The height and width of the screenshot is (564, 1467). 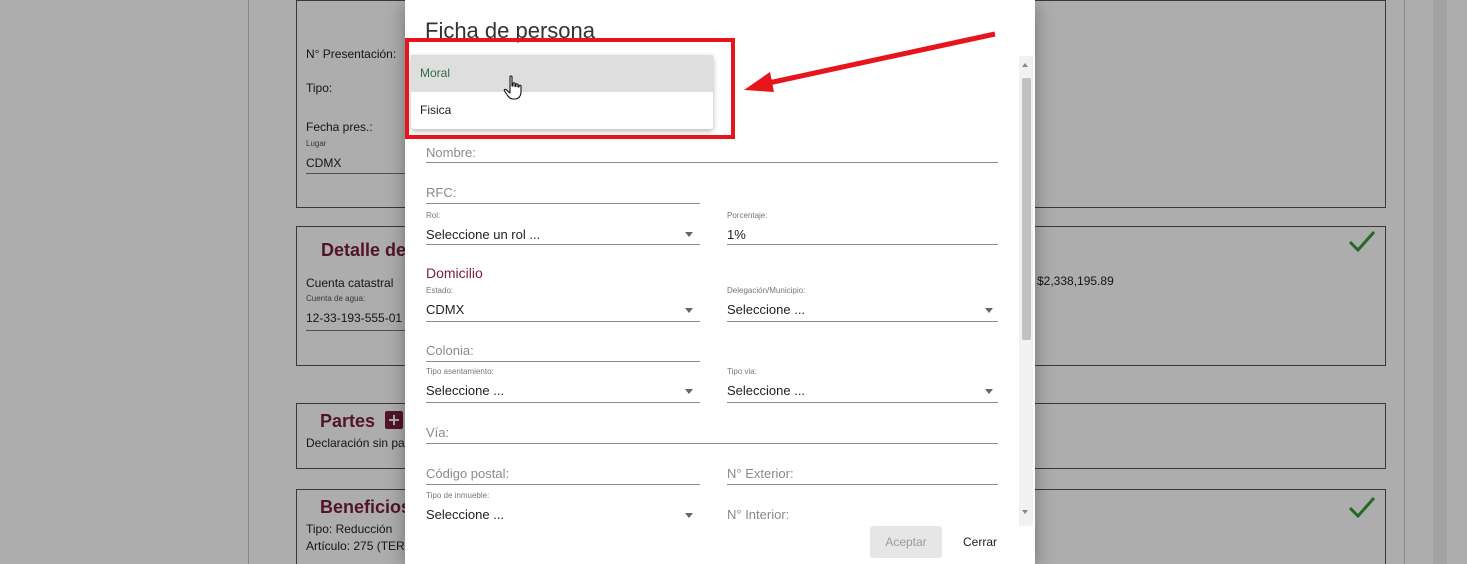 What do you see at coordinates (760, 473) in the screenshot?
I see `n-exterior-input: N° Exterior:` at bounding box center [760, 473].